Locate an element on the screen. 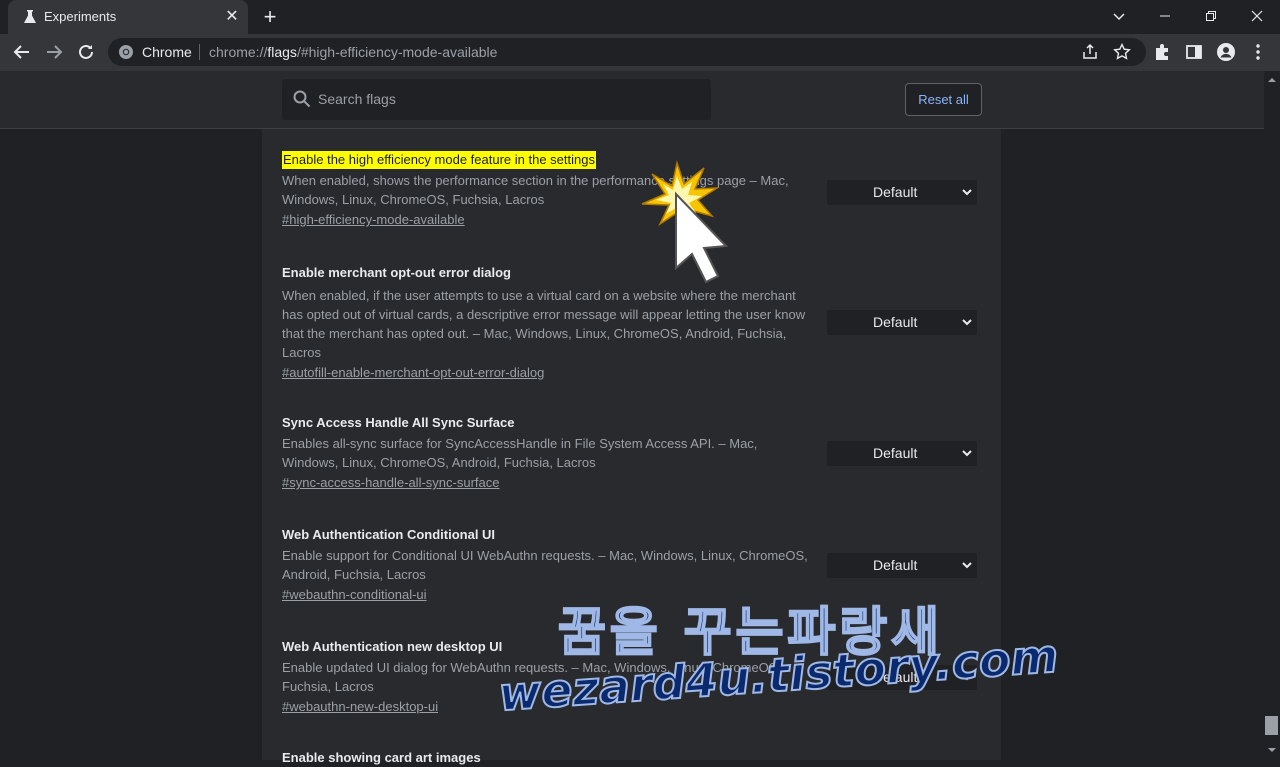  close-icon is located at coordinates (1257, 16).